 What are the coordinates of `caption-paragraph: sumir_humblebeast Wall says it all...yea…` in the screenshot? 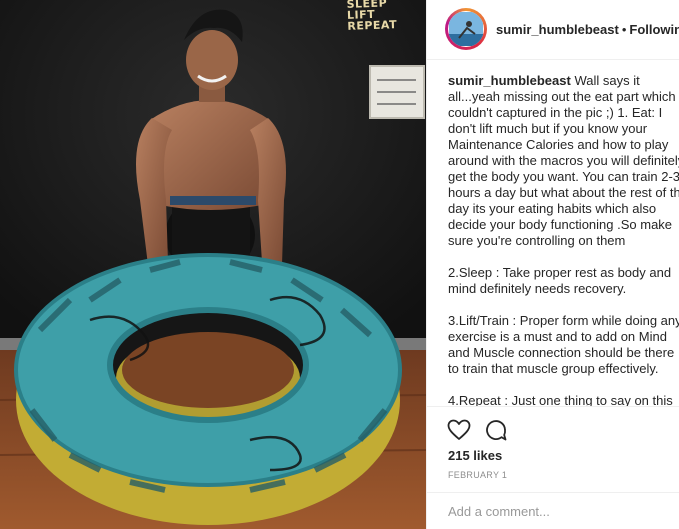 It's located at (563, 160).